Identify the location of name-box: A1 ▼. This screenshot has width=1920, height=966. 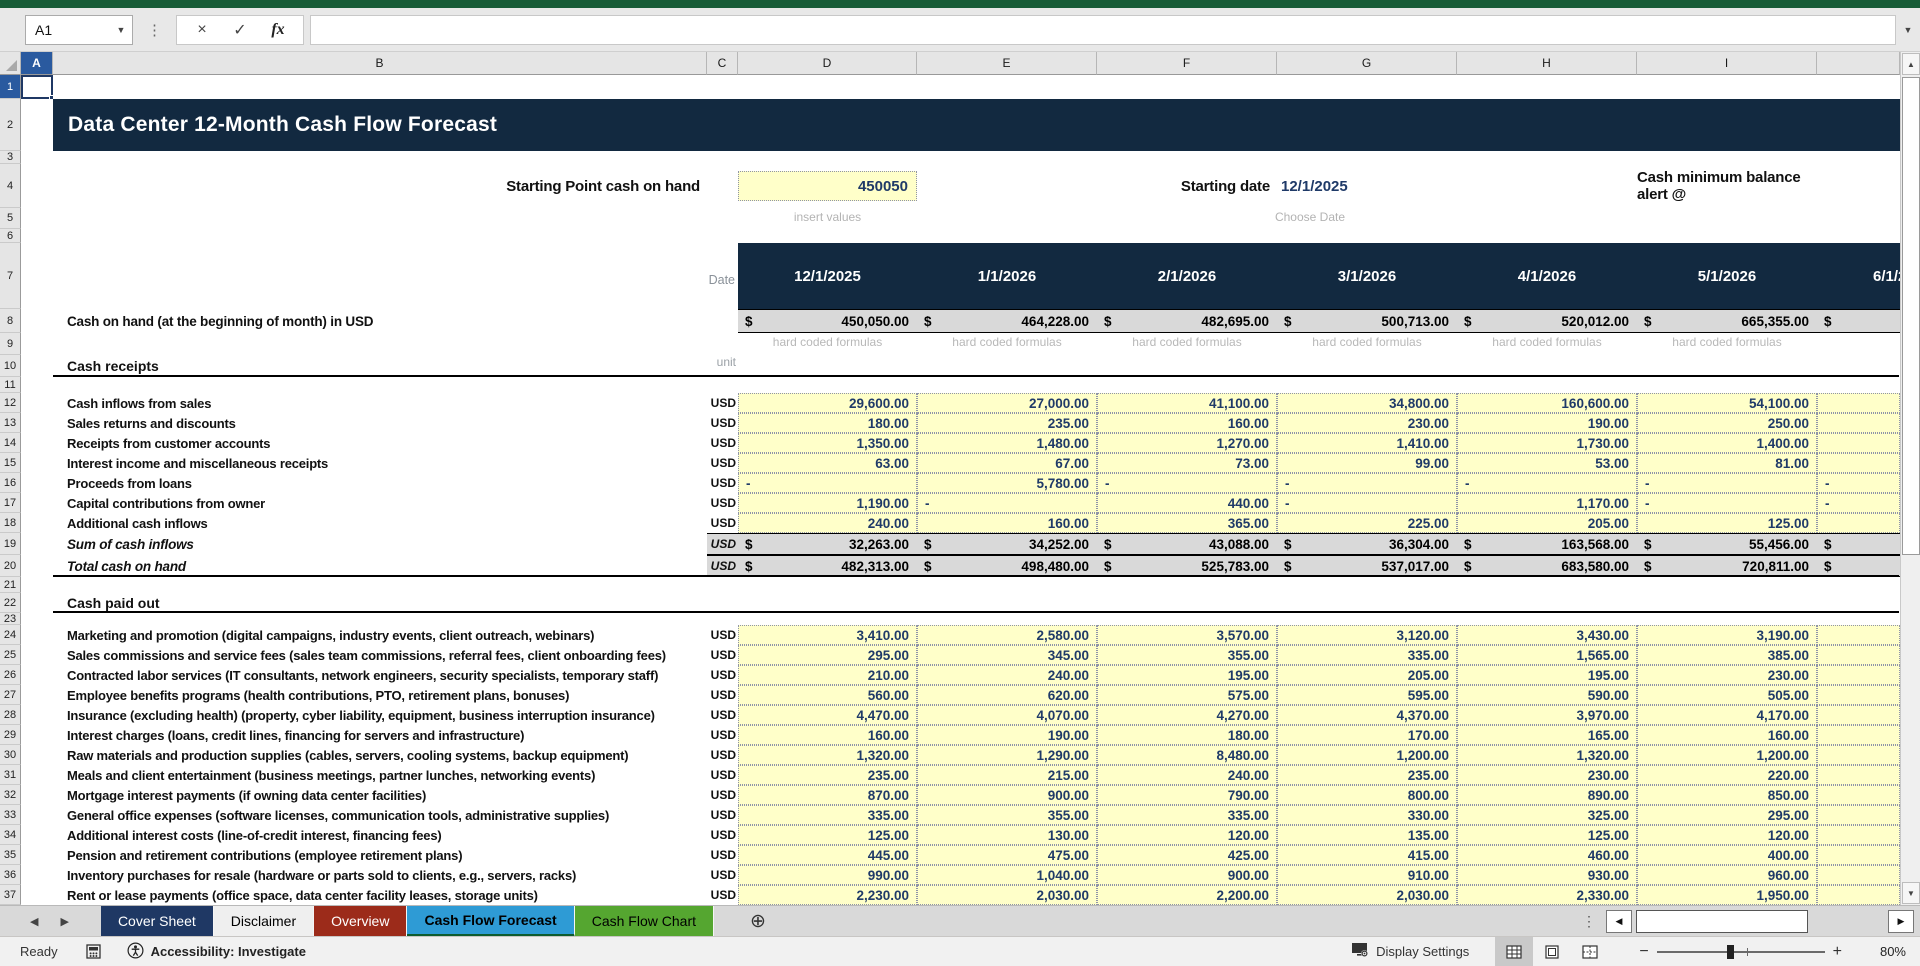
(79, 29).